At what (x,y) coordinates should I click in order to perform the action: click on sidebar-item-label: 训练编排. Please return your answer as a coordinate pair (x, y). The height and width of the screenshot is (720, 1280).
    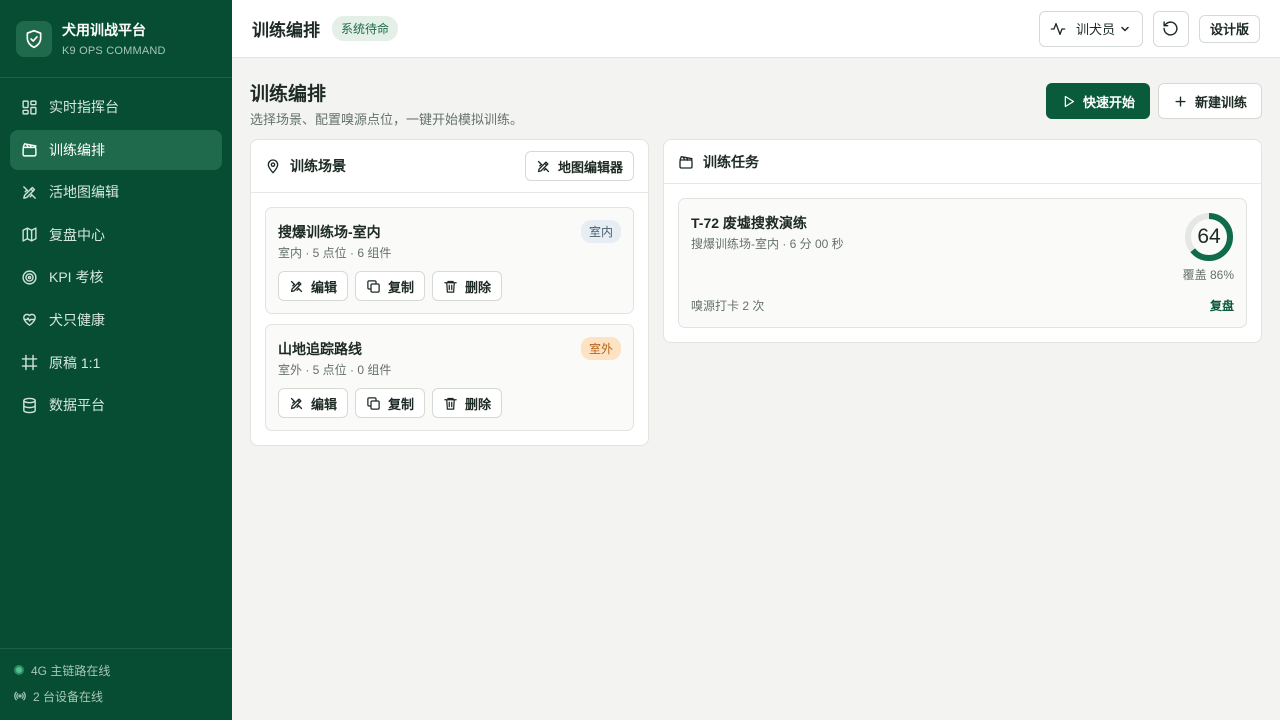
    Looking at the image, I should click on (77, 149).